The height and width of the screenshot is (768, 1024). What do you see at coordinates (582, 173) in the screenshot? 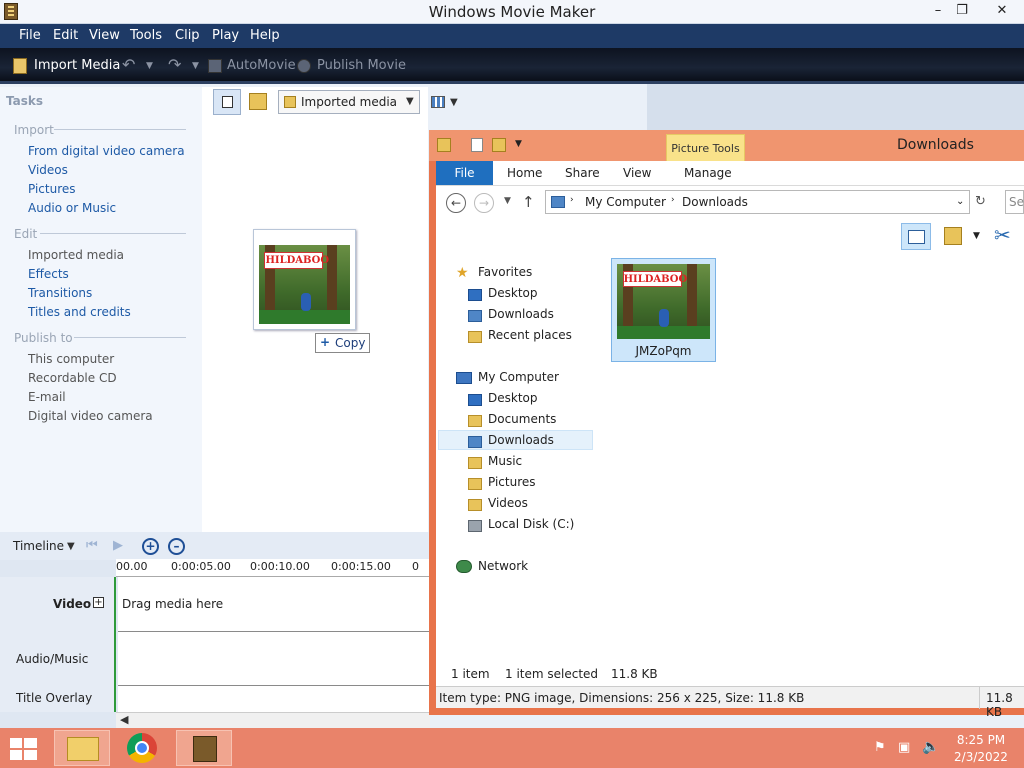
I see `tab-share: Share` at bounding box center [582, 173].